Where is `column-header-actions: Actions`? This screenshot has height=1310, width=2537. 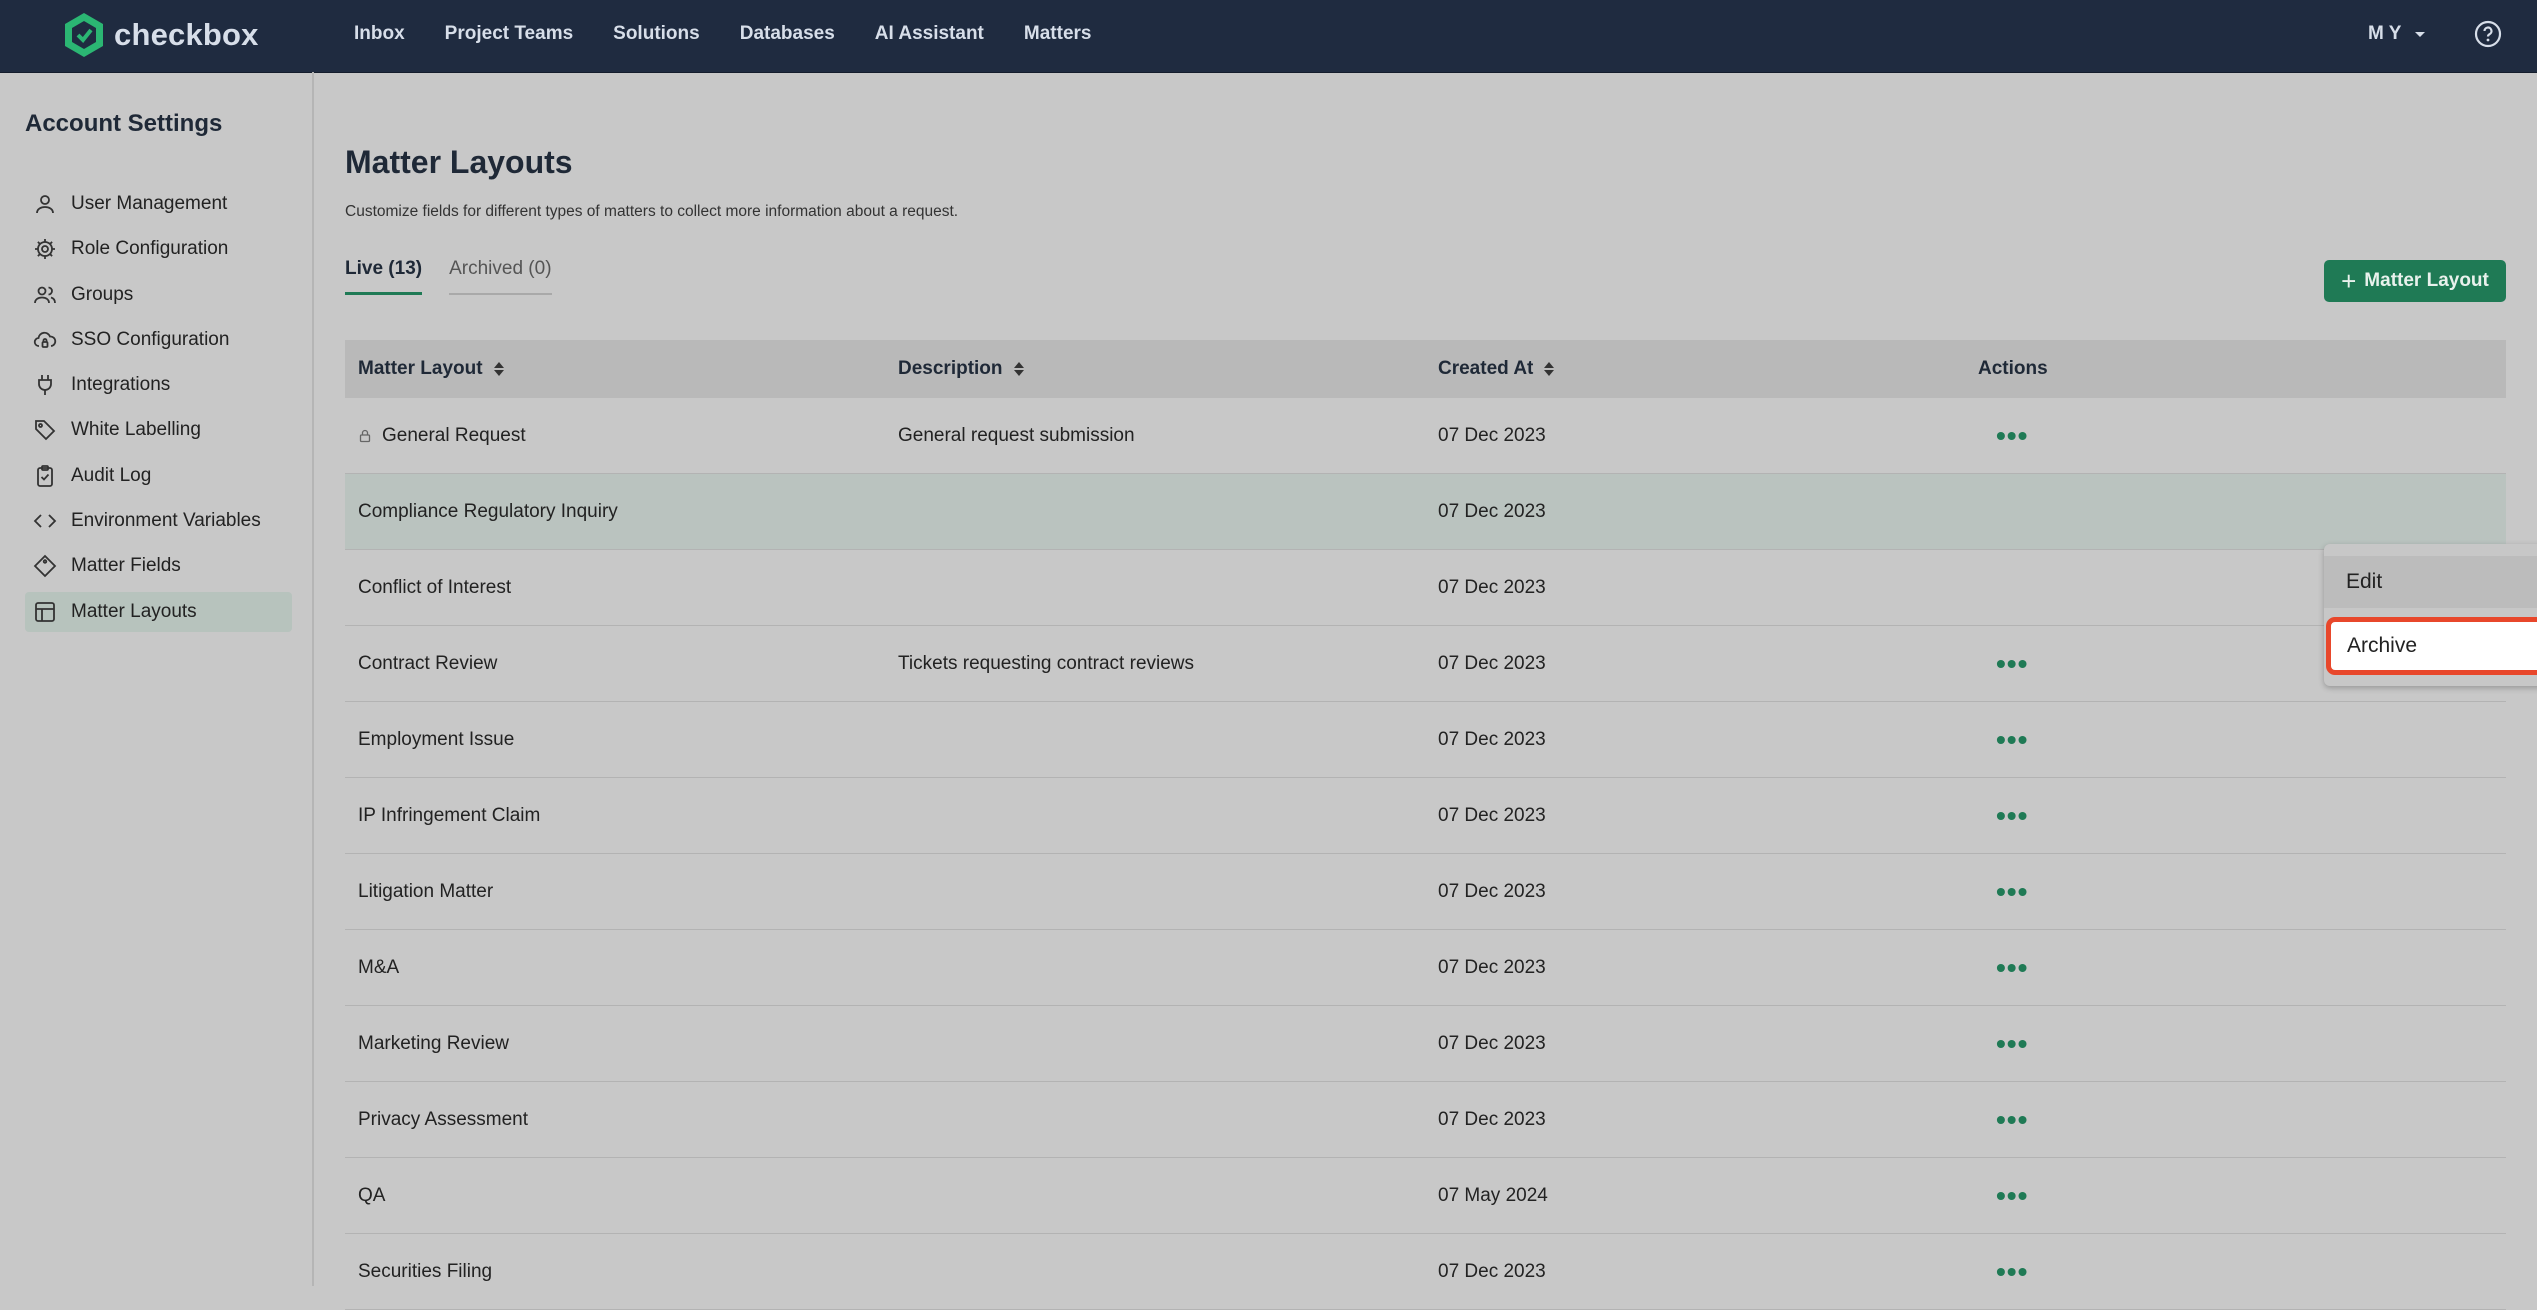
column-header-actions: Actions is located at coordinates (2235, 369).